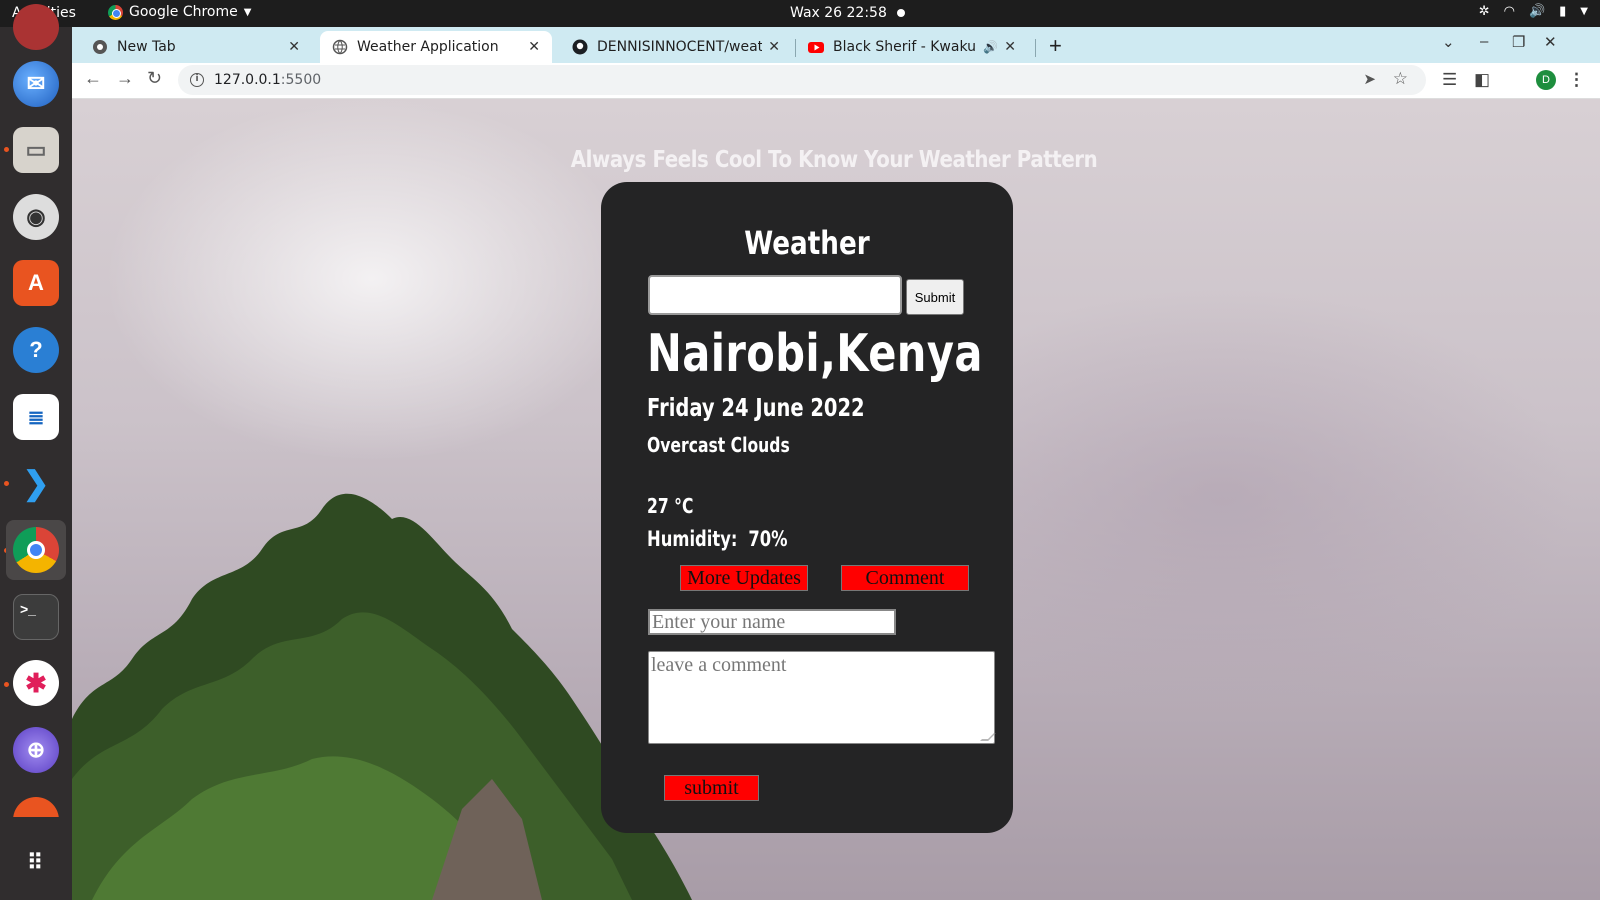  Describe the element at coordinates (580, 47) in the screenshot. I see `github-icon` at that location.